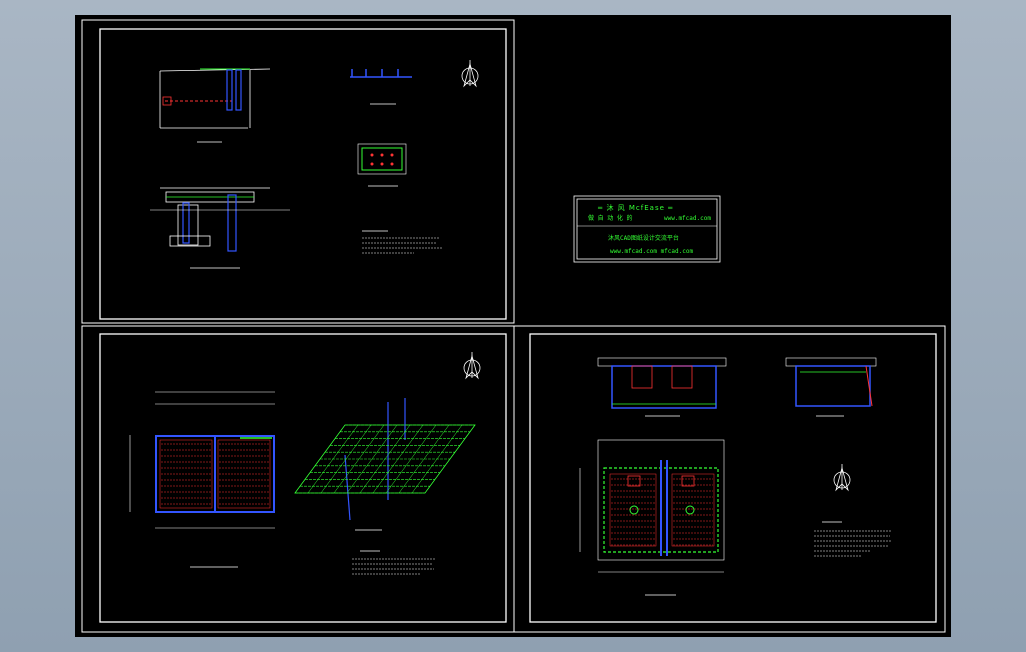 The height and width of the screenshot is (652, 1026). Describe the element at coordinates (610, 218) in the screenshot. I see `title-block-line2-left: 做 自 动 化 的` at that location.